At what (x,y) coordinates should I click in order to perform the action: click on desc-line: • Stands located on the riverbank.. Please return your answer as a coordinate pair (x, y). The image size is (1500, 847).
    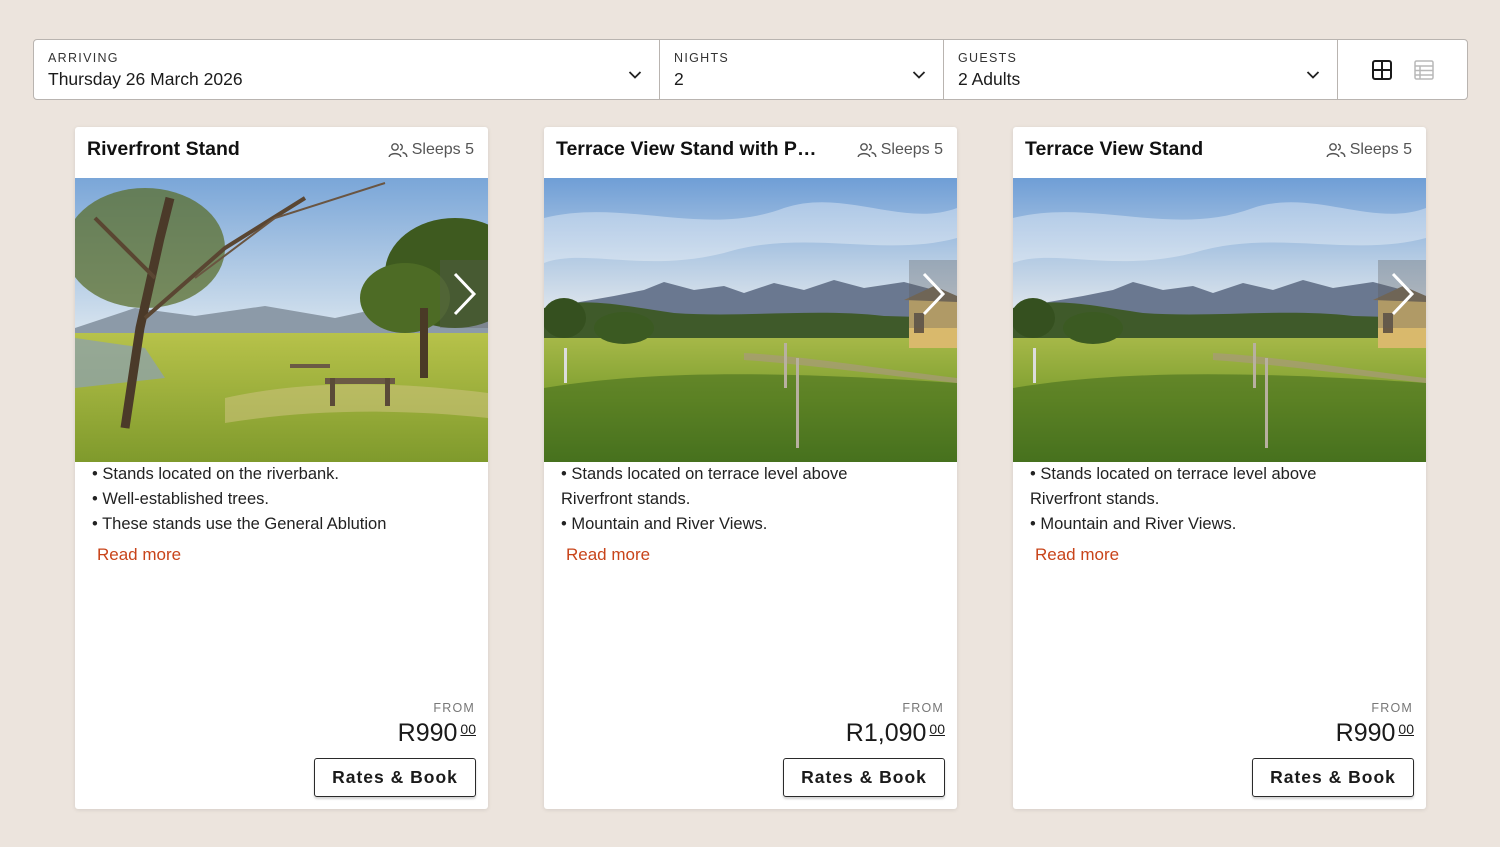
    Looking at the image, I should click on (216, 474).